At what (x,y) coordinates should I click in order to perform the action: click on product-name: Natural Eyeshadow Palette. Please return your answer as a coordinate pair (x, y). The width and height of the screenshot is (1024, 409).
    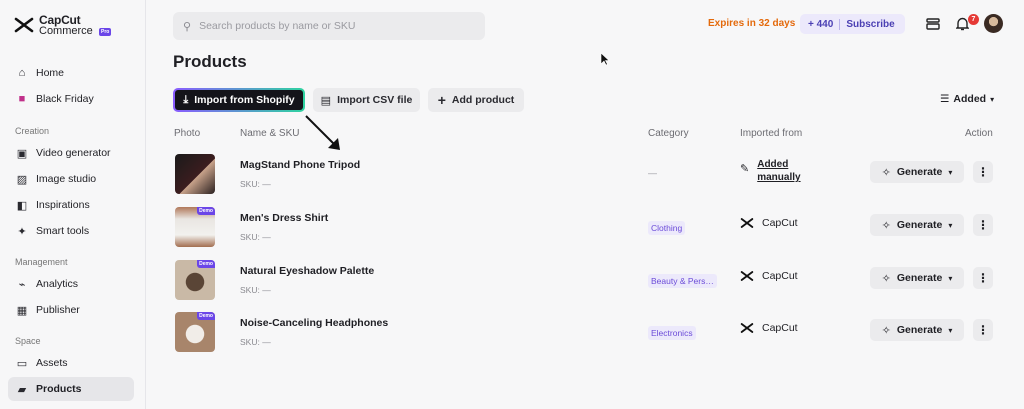
    Looking at the image, I should click on (307, 271).